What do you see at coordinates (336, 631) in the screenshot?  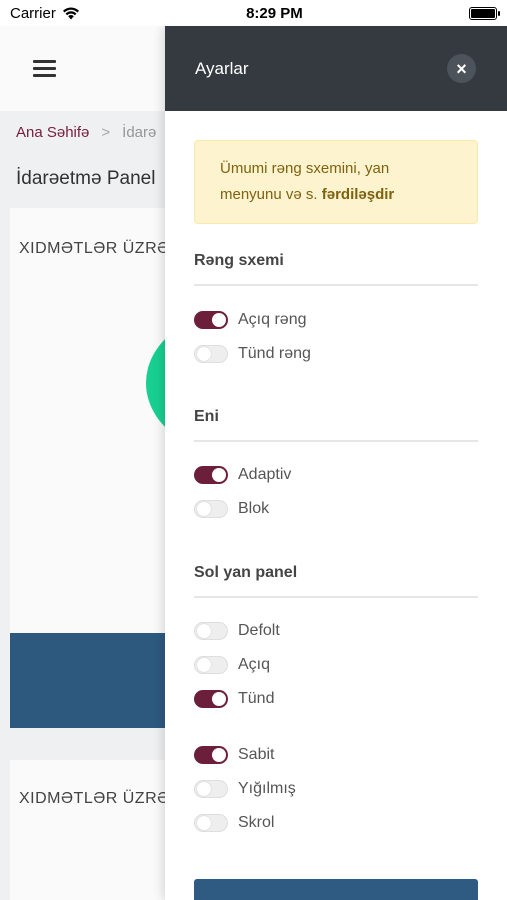 I see `toggle-row-default: Defolt` at bounding box center [336, 631].